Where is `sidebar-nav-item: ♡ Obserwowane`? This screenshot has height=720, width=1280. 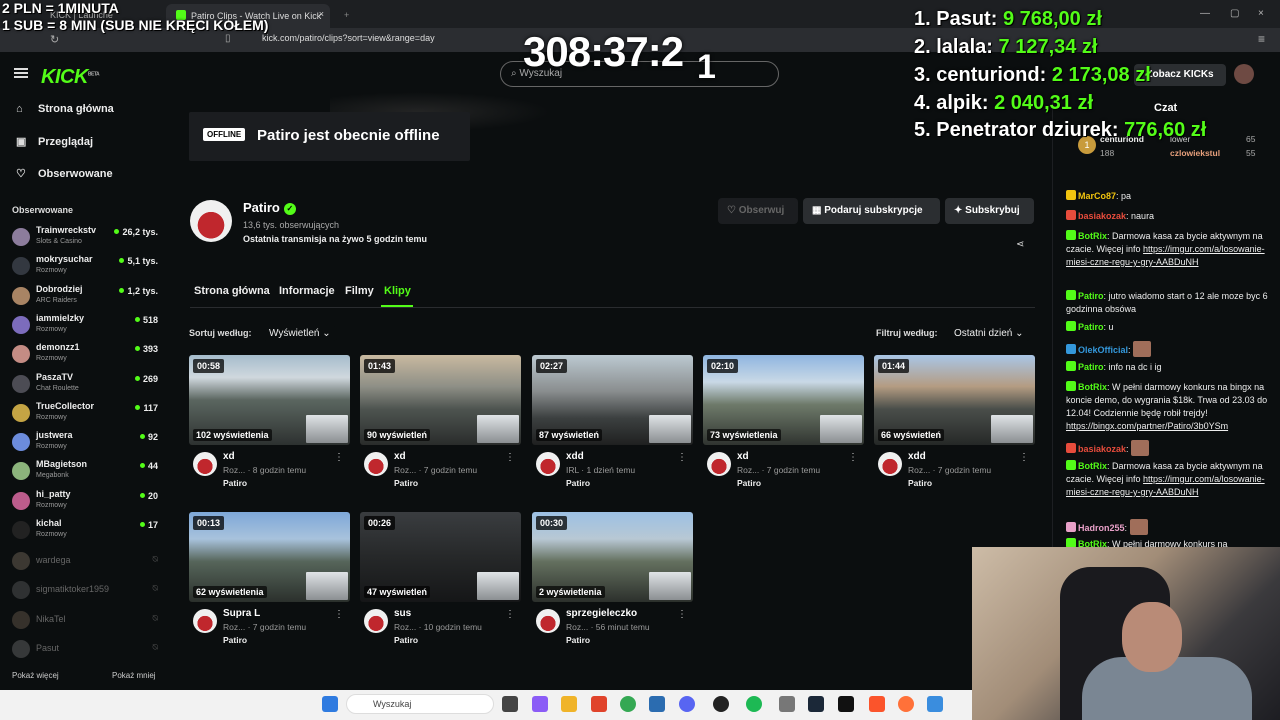 sidebar-nav-item: ♡ Obserwowane is located at coordinates (64, 173).